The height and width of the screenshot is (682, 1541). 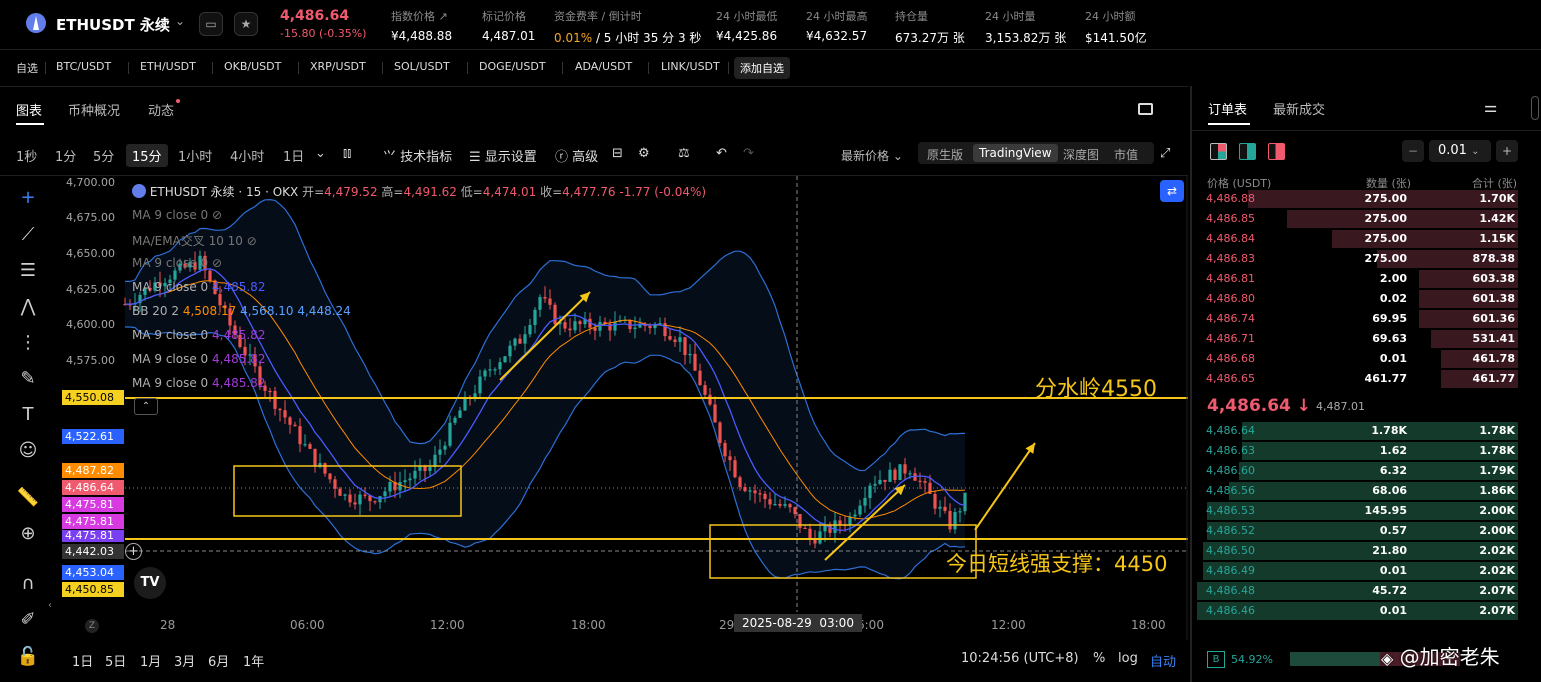 I want to click on ask-row: 4,486.81 2.00 603.38, so click(x=1357, y=279).